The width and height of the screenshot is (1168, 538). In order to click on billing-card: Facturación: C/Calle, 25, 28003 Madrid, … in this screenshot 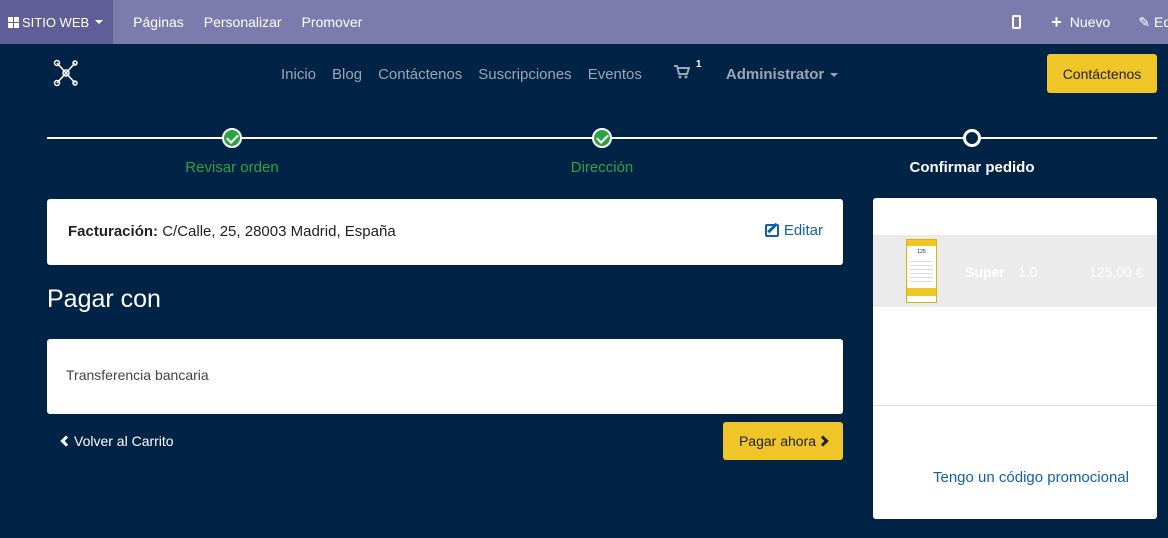, I will do `click(445, 232)`.